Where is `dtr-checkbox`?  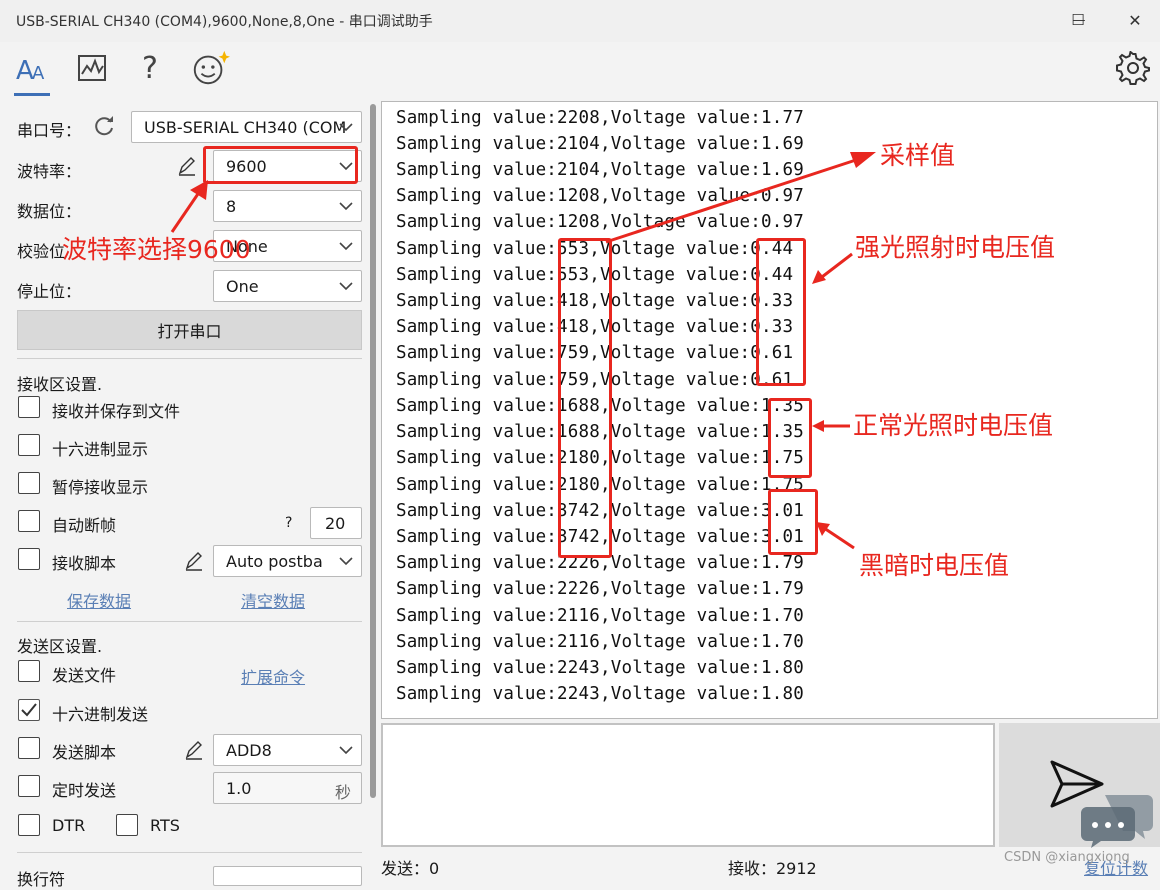
dtr-checkbox is located at coordinates (29, 825).